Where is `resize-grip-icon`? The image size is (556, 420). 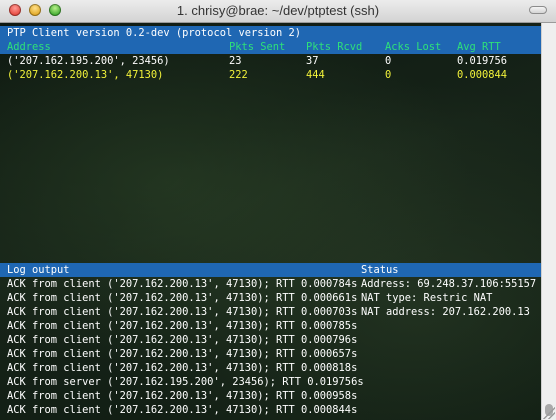
resize-grip-icon is located at coordinates (549, 413).